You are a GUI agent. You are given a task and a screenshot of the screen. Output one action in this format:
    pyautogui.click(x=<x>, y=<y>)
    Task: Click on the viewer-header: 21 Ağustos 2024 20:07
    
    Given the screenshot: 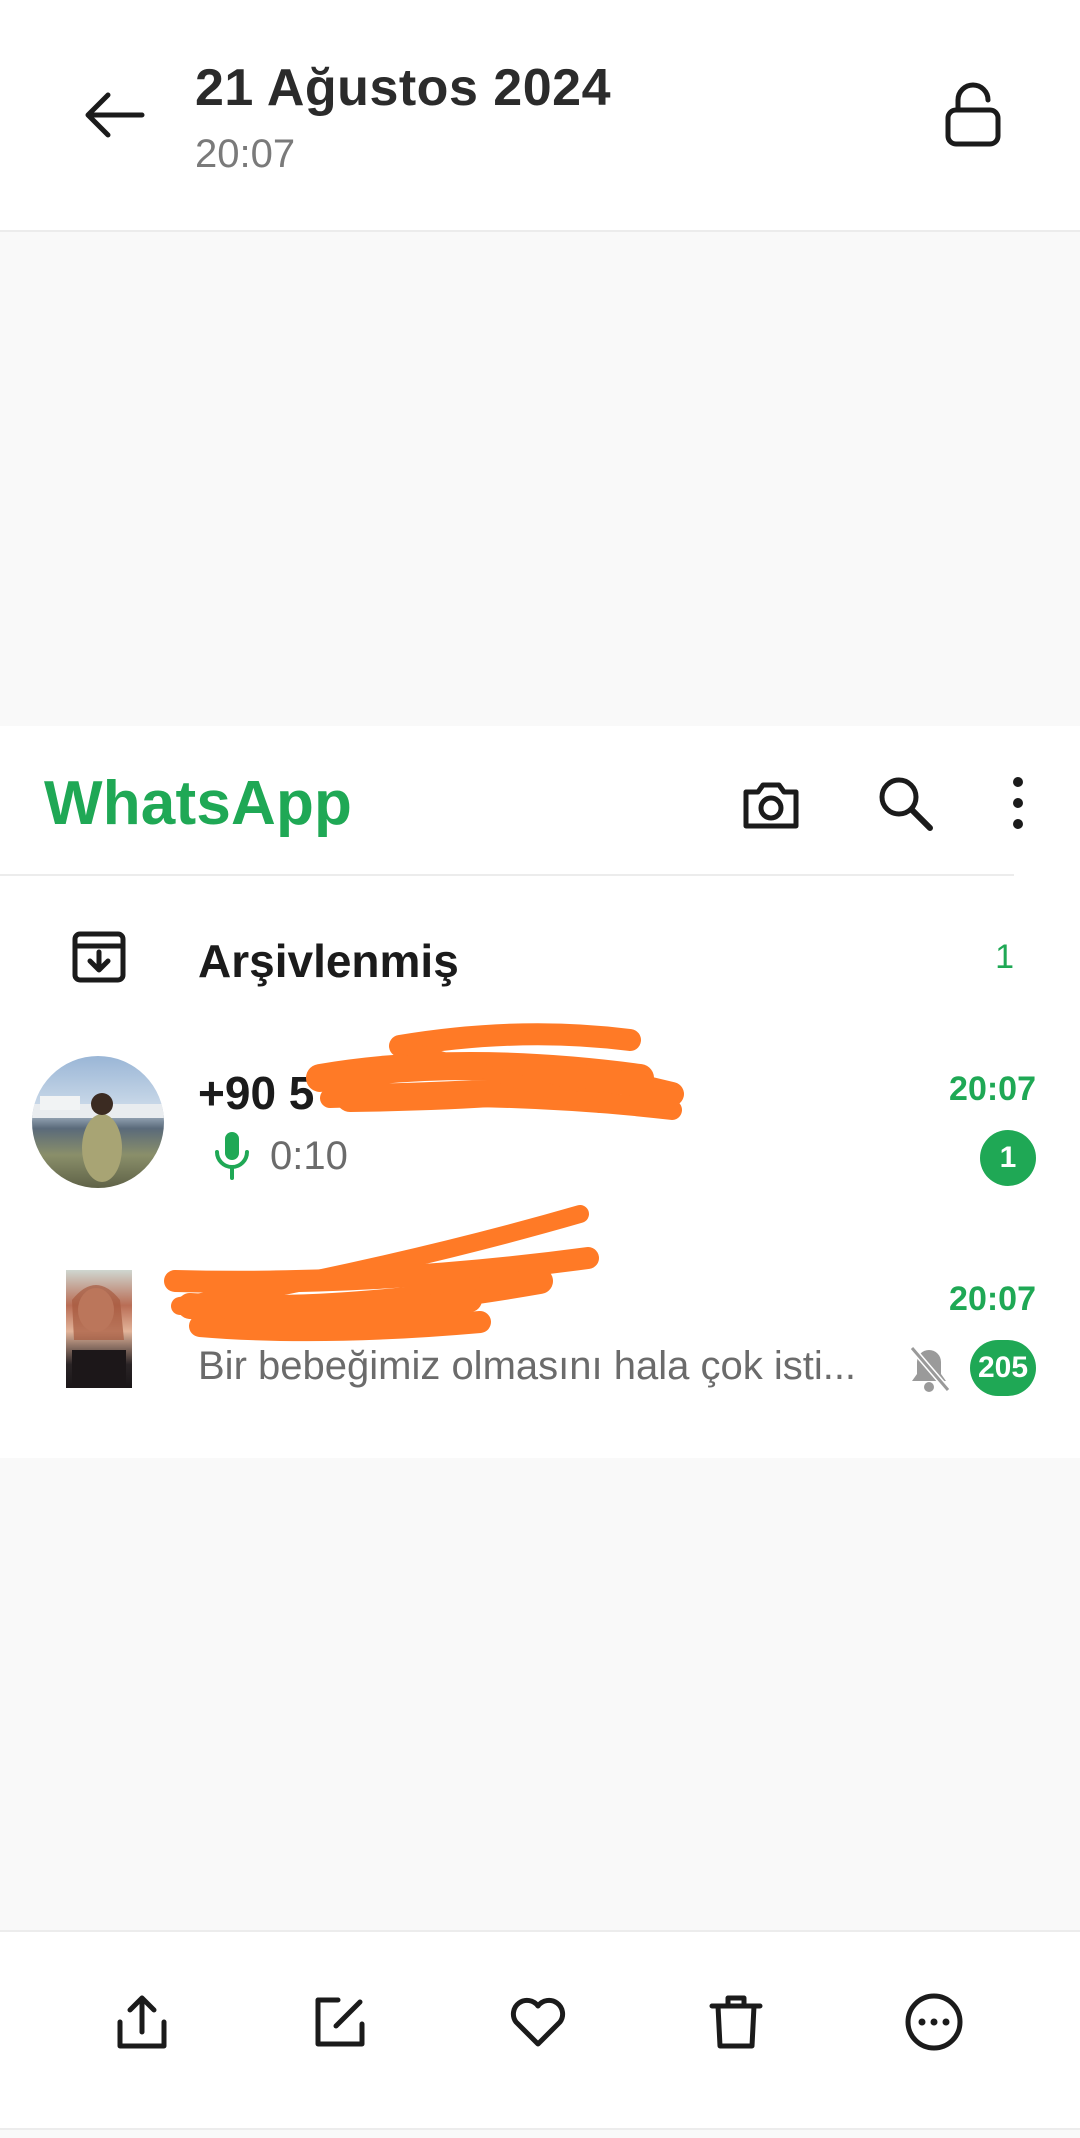 What is the action you would take?
    pyautogui.click(x=540, y=116)
    